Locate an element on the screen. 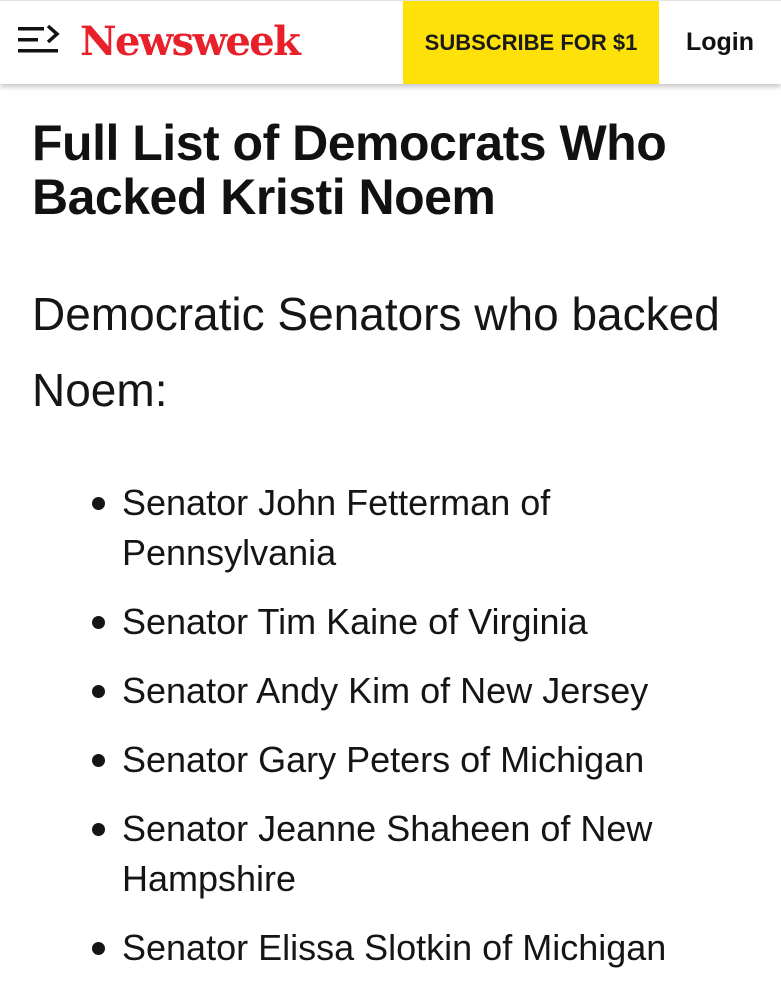 Image resolution: width=781 pixels, height=1000 pixels. list-item: Senator Andy Kim of New Jersey is located at coordinates (397, 691).